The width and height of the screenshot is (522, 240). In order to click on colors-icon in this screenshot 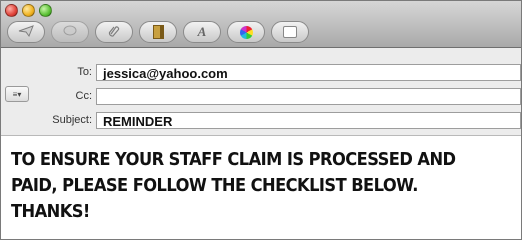, I will do `click(246, 32)`.